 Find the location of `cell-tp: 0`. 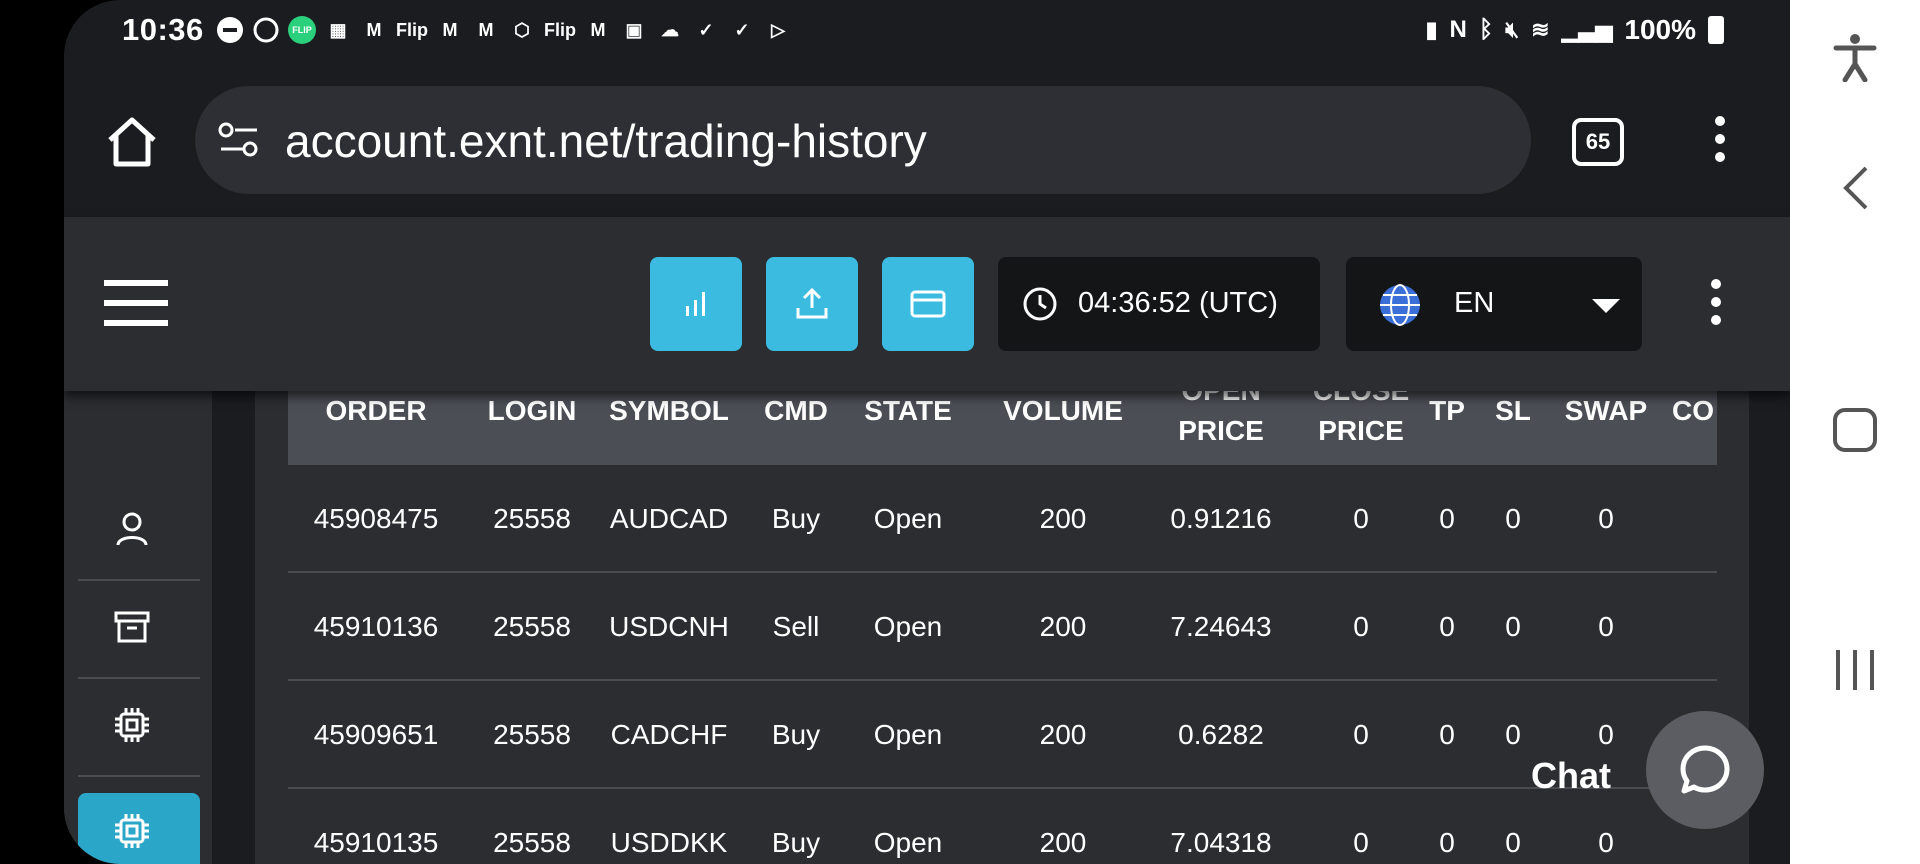

cell-tp: 0 is located at coordinates (1447, 842).